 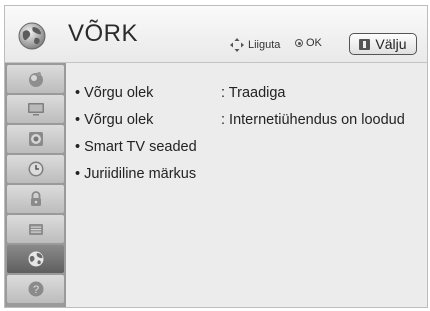 I want to click on sidebar-item-time, so click(x=35, y=169).